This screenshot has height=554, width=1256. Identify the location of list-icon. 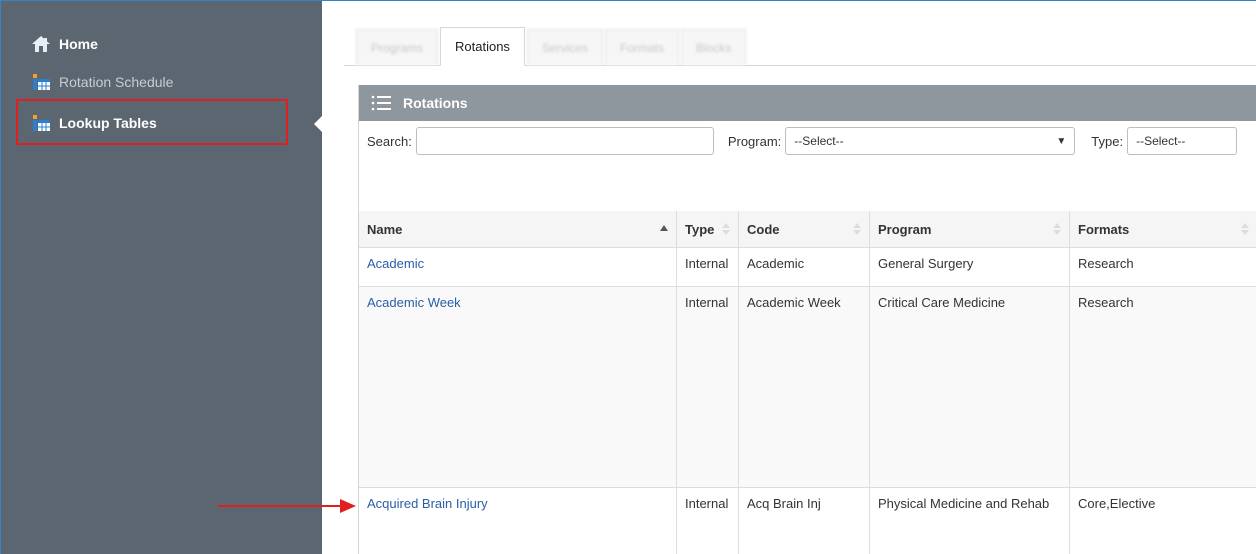
(382, 103).